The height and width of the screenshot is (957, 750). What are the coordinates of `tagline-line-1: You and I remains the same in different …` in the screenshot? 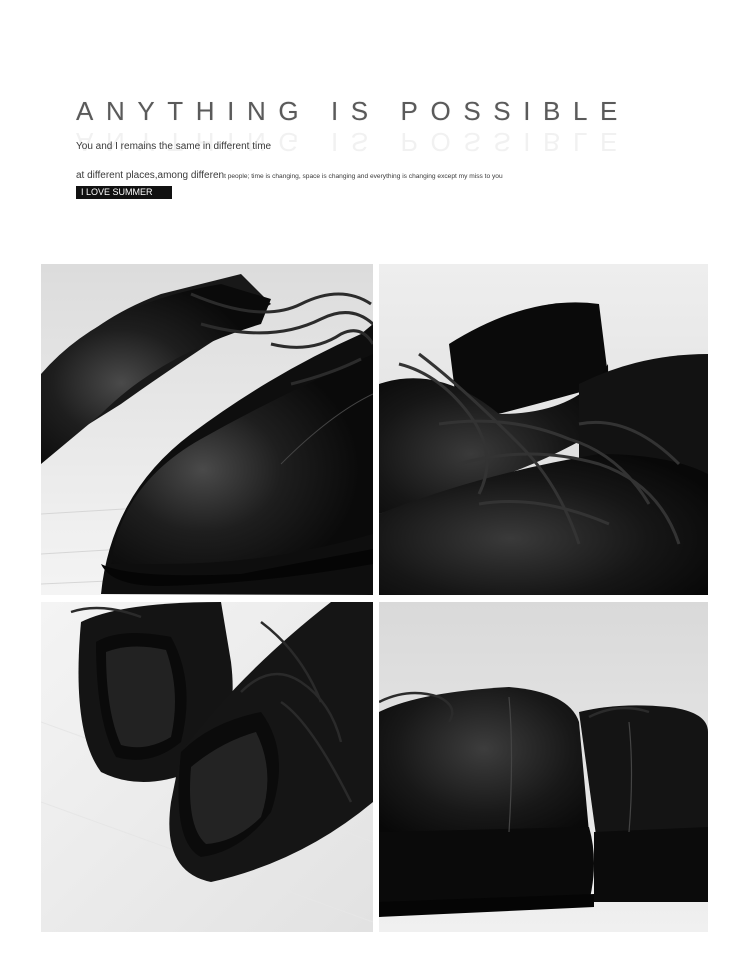 It's located at (174, 146).